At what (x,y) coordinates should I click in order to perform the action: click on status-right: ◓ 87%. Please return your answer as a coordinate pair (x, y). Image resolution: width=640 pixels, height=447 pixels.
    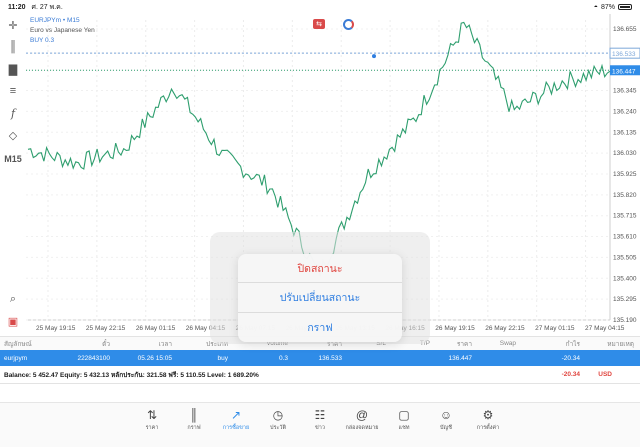
    Looking at the image, I should click on (613, 7).